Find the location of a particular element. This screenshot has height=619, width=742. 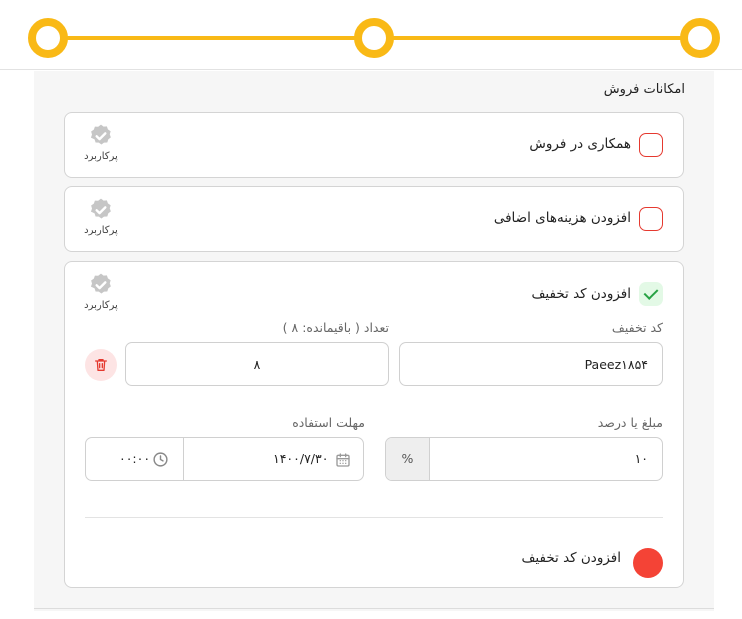

time-field: ۰۰:۰۰ is located at coordinates (135, 459).